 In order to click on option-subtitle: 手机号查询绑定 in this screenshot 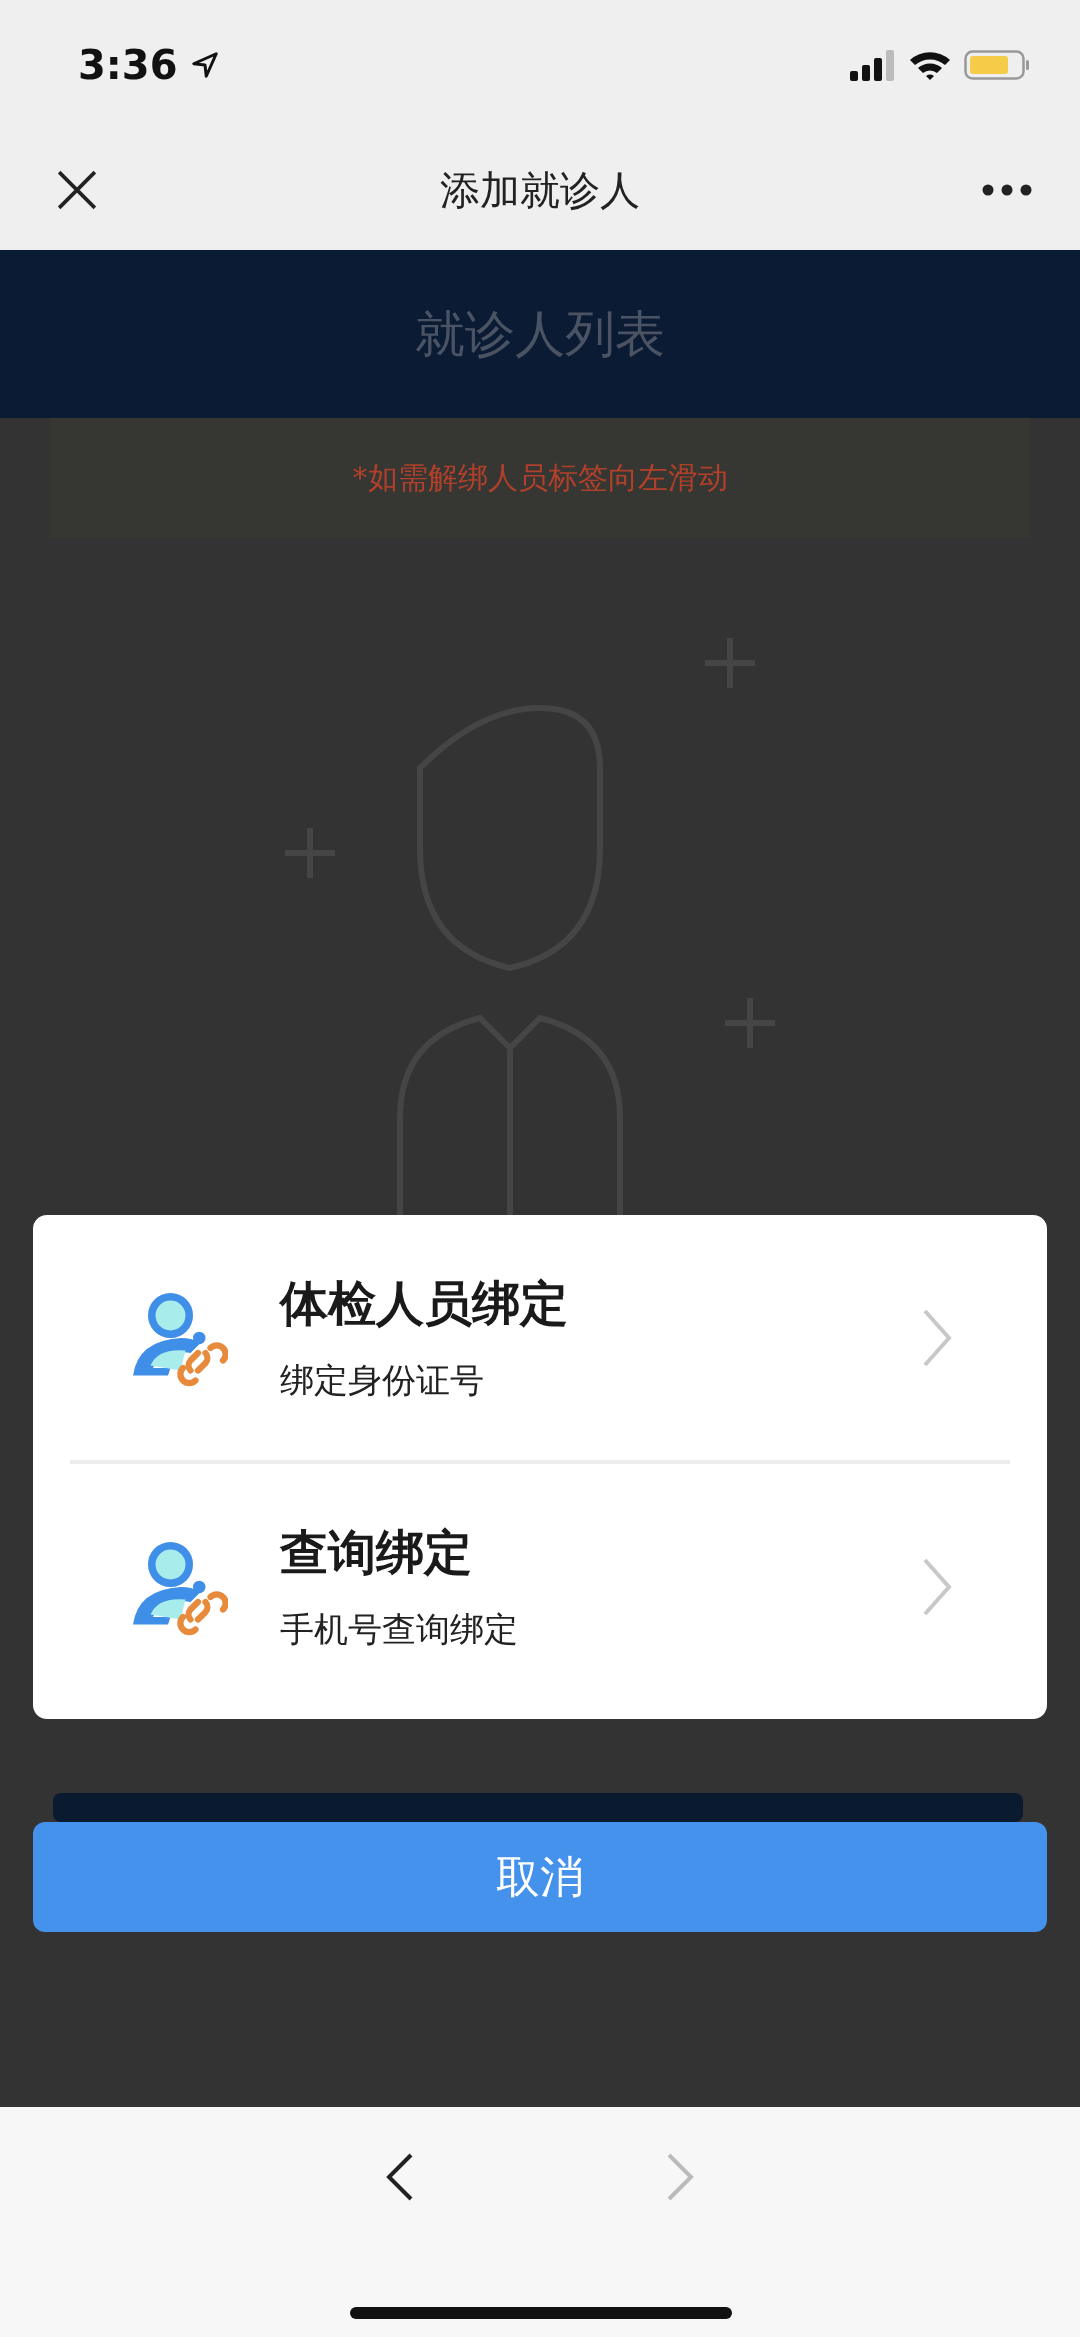, I will do `click(399, 1629)`.